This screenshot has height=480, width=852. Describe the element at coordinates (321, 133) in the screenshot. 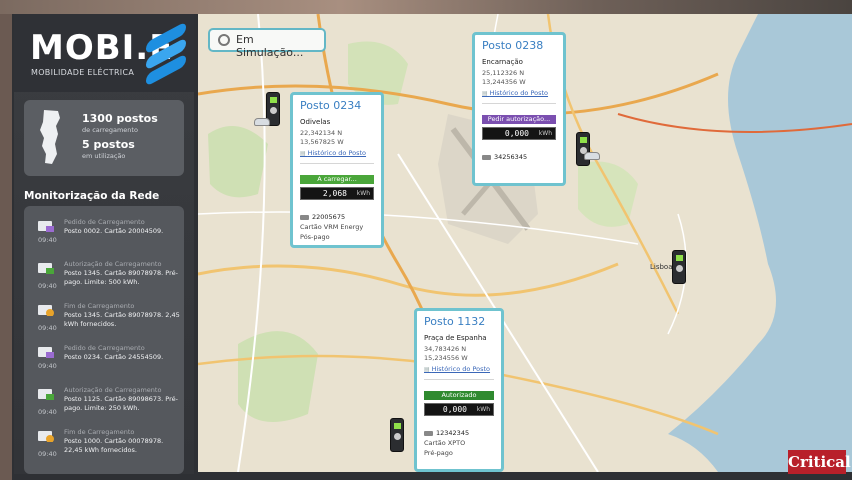

I see `popup-lat: 22,342134 N` at that location.